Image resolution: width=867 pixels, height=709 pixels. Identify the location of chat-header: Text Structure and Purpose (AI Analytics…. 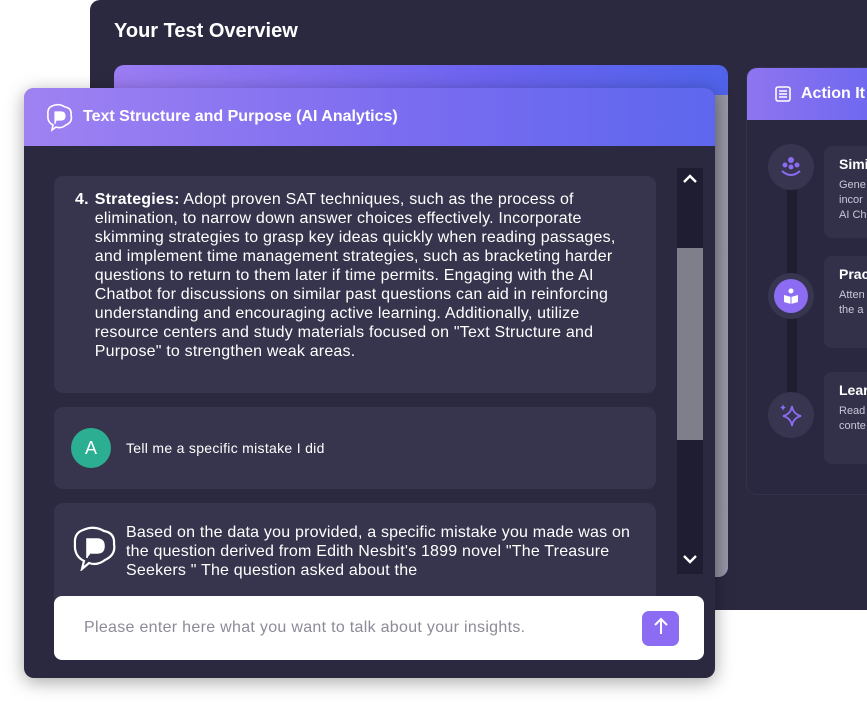
(369, 117).